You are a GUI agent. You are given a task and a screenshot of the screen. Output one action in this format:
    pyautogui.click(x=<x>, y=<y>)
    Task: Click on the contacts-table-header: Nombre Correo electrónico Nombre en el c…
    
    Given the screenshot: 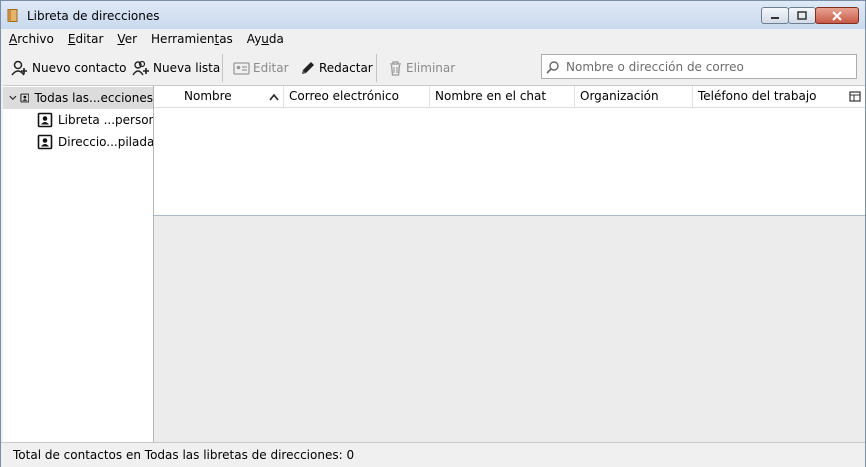 What is the action you would take?
    pyautogui.click(x=509, y=97)
    